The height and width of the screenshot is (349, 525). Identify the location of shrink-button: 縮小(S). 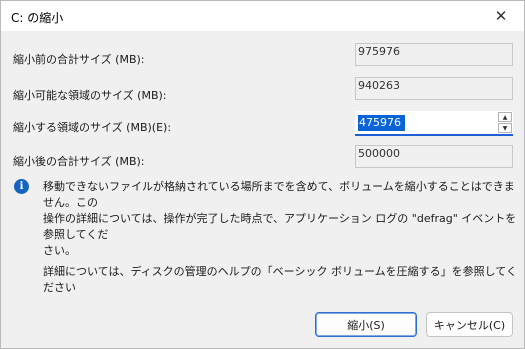
(366, 324).